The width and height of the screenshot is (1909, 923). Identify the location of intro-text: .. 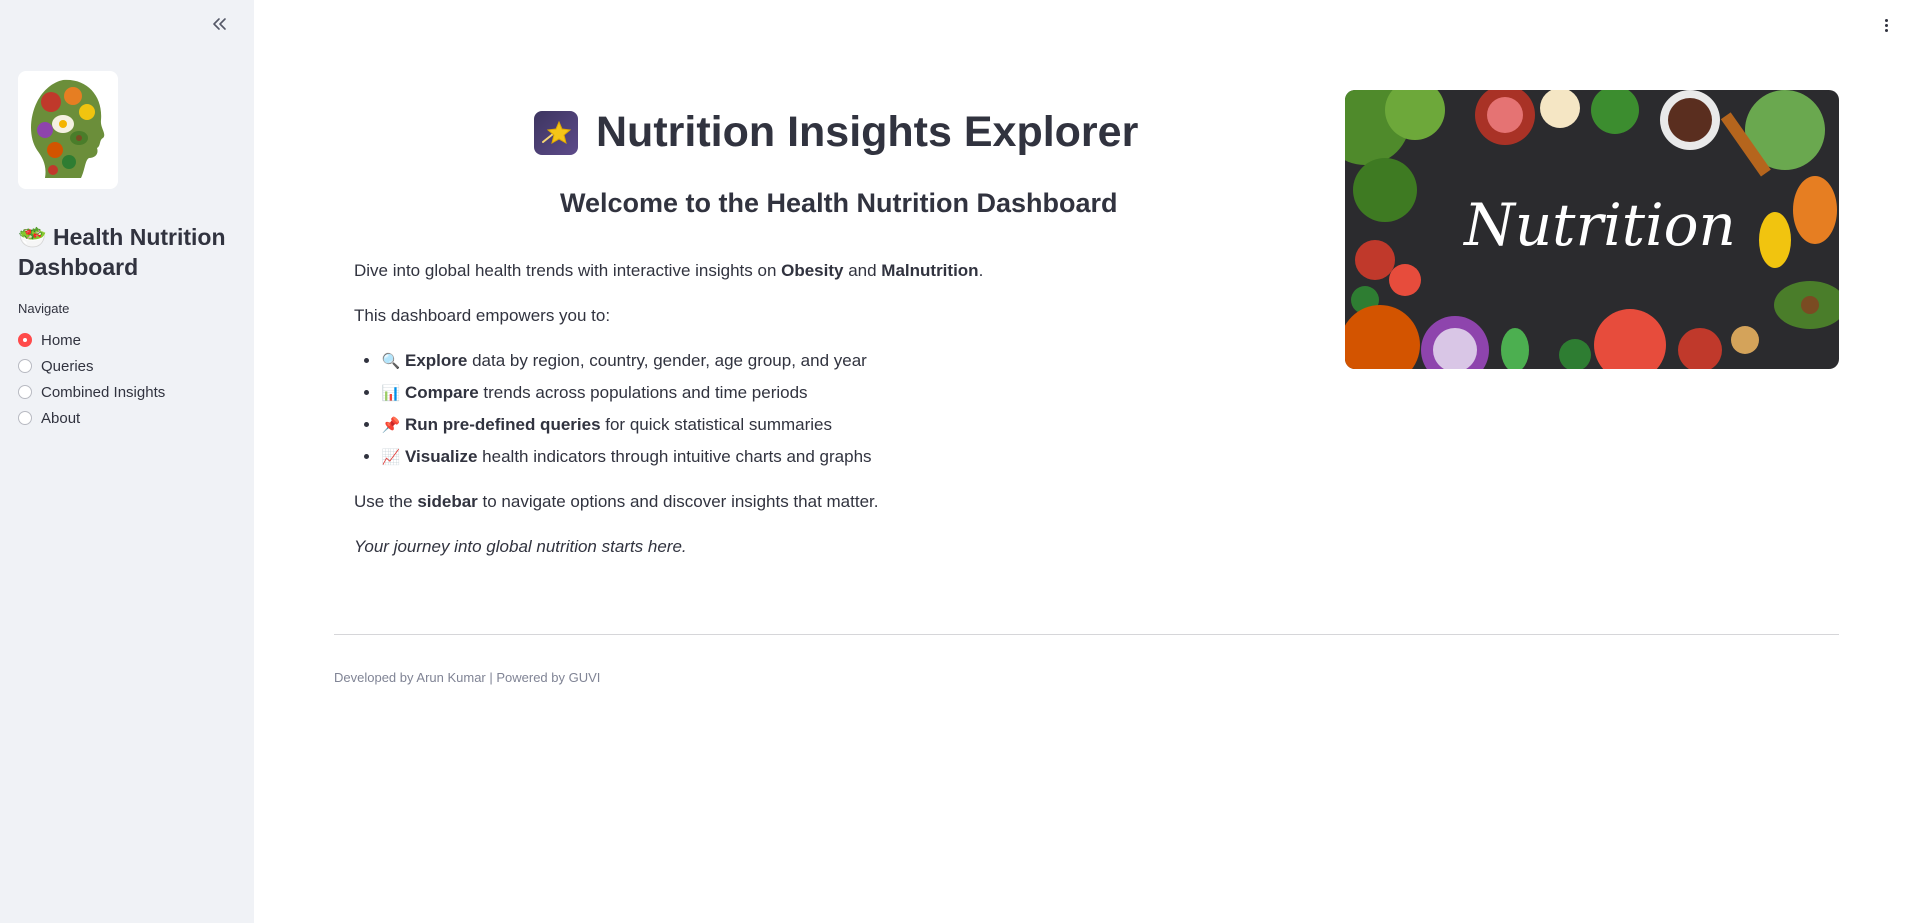
(981, 270).